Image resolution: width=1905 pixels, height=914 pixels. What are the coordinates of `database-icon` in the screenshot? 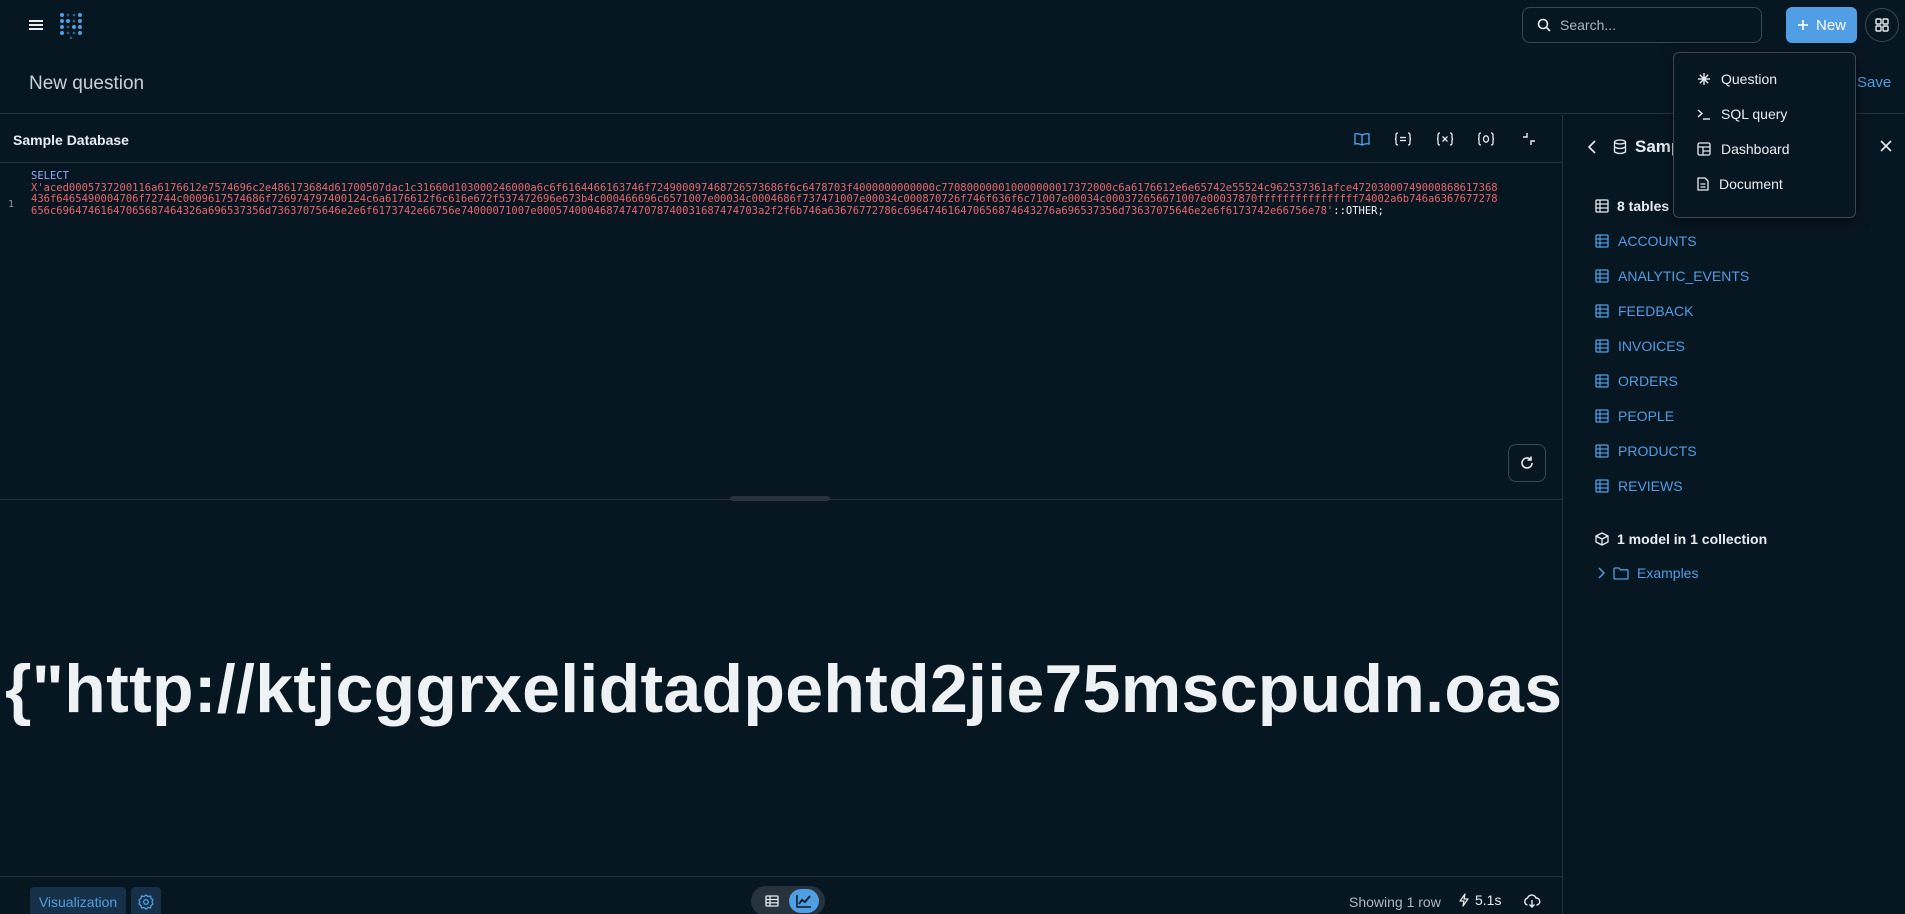 It's located at (1620, 147).